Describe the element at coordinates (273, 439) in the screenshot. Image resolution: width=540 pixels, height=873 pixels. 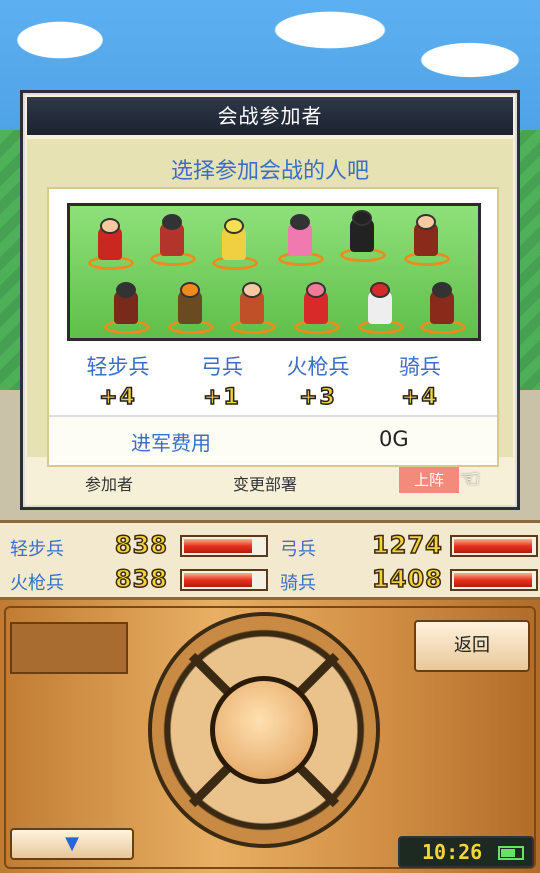
I see `march-cost-row: 进军费用 0G` at that location.